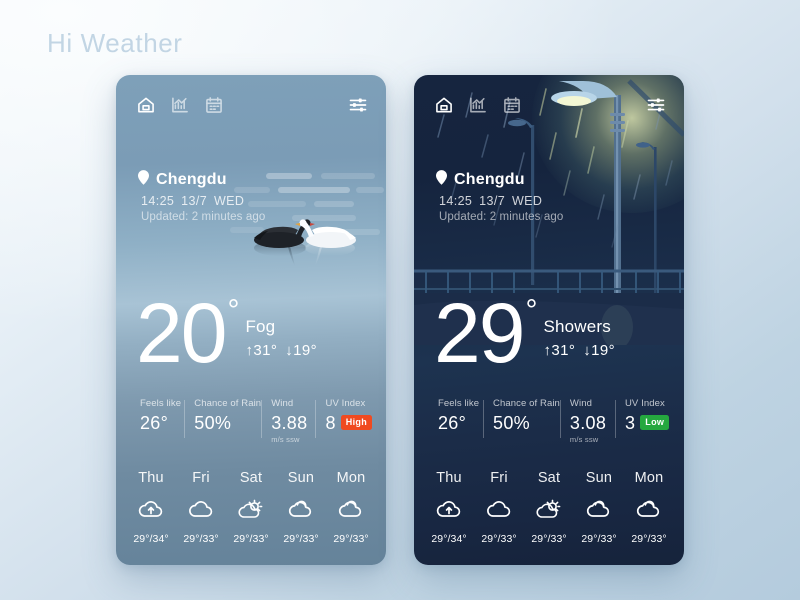 The height and width of the screenshot is (600, 800). Describe the element at coordinates (181, 333) in the screenshot. I see `temperature-value: 20` at that location.